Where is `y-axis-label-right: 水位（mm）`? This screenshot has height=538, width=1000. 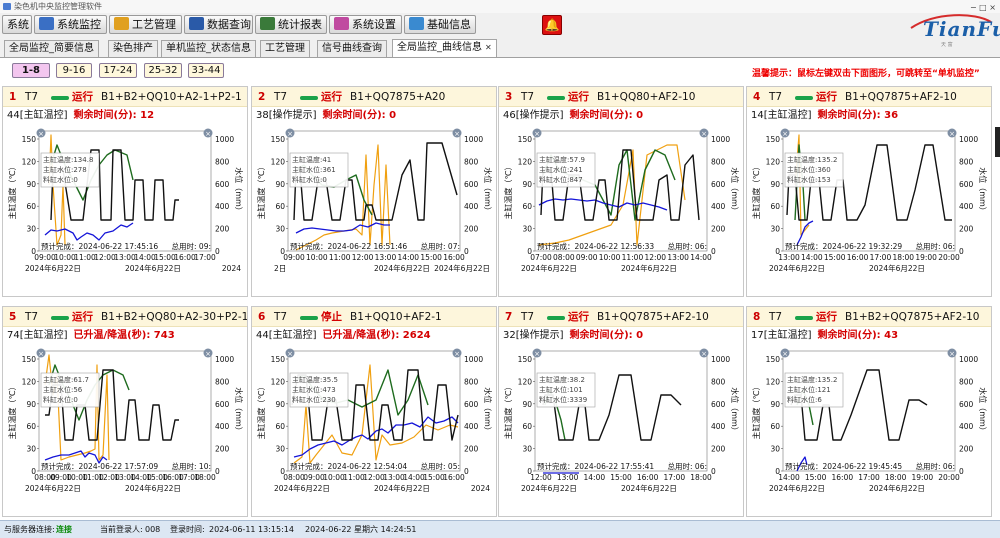 y-axis-label-right: 水位（mm） is located at coordinates (735, 191).